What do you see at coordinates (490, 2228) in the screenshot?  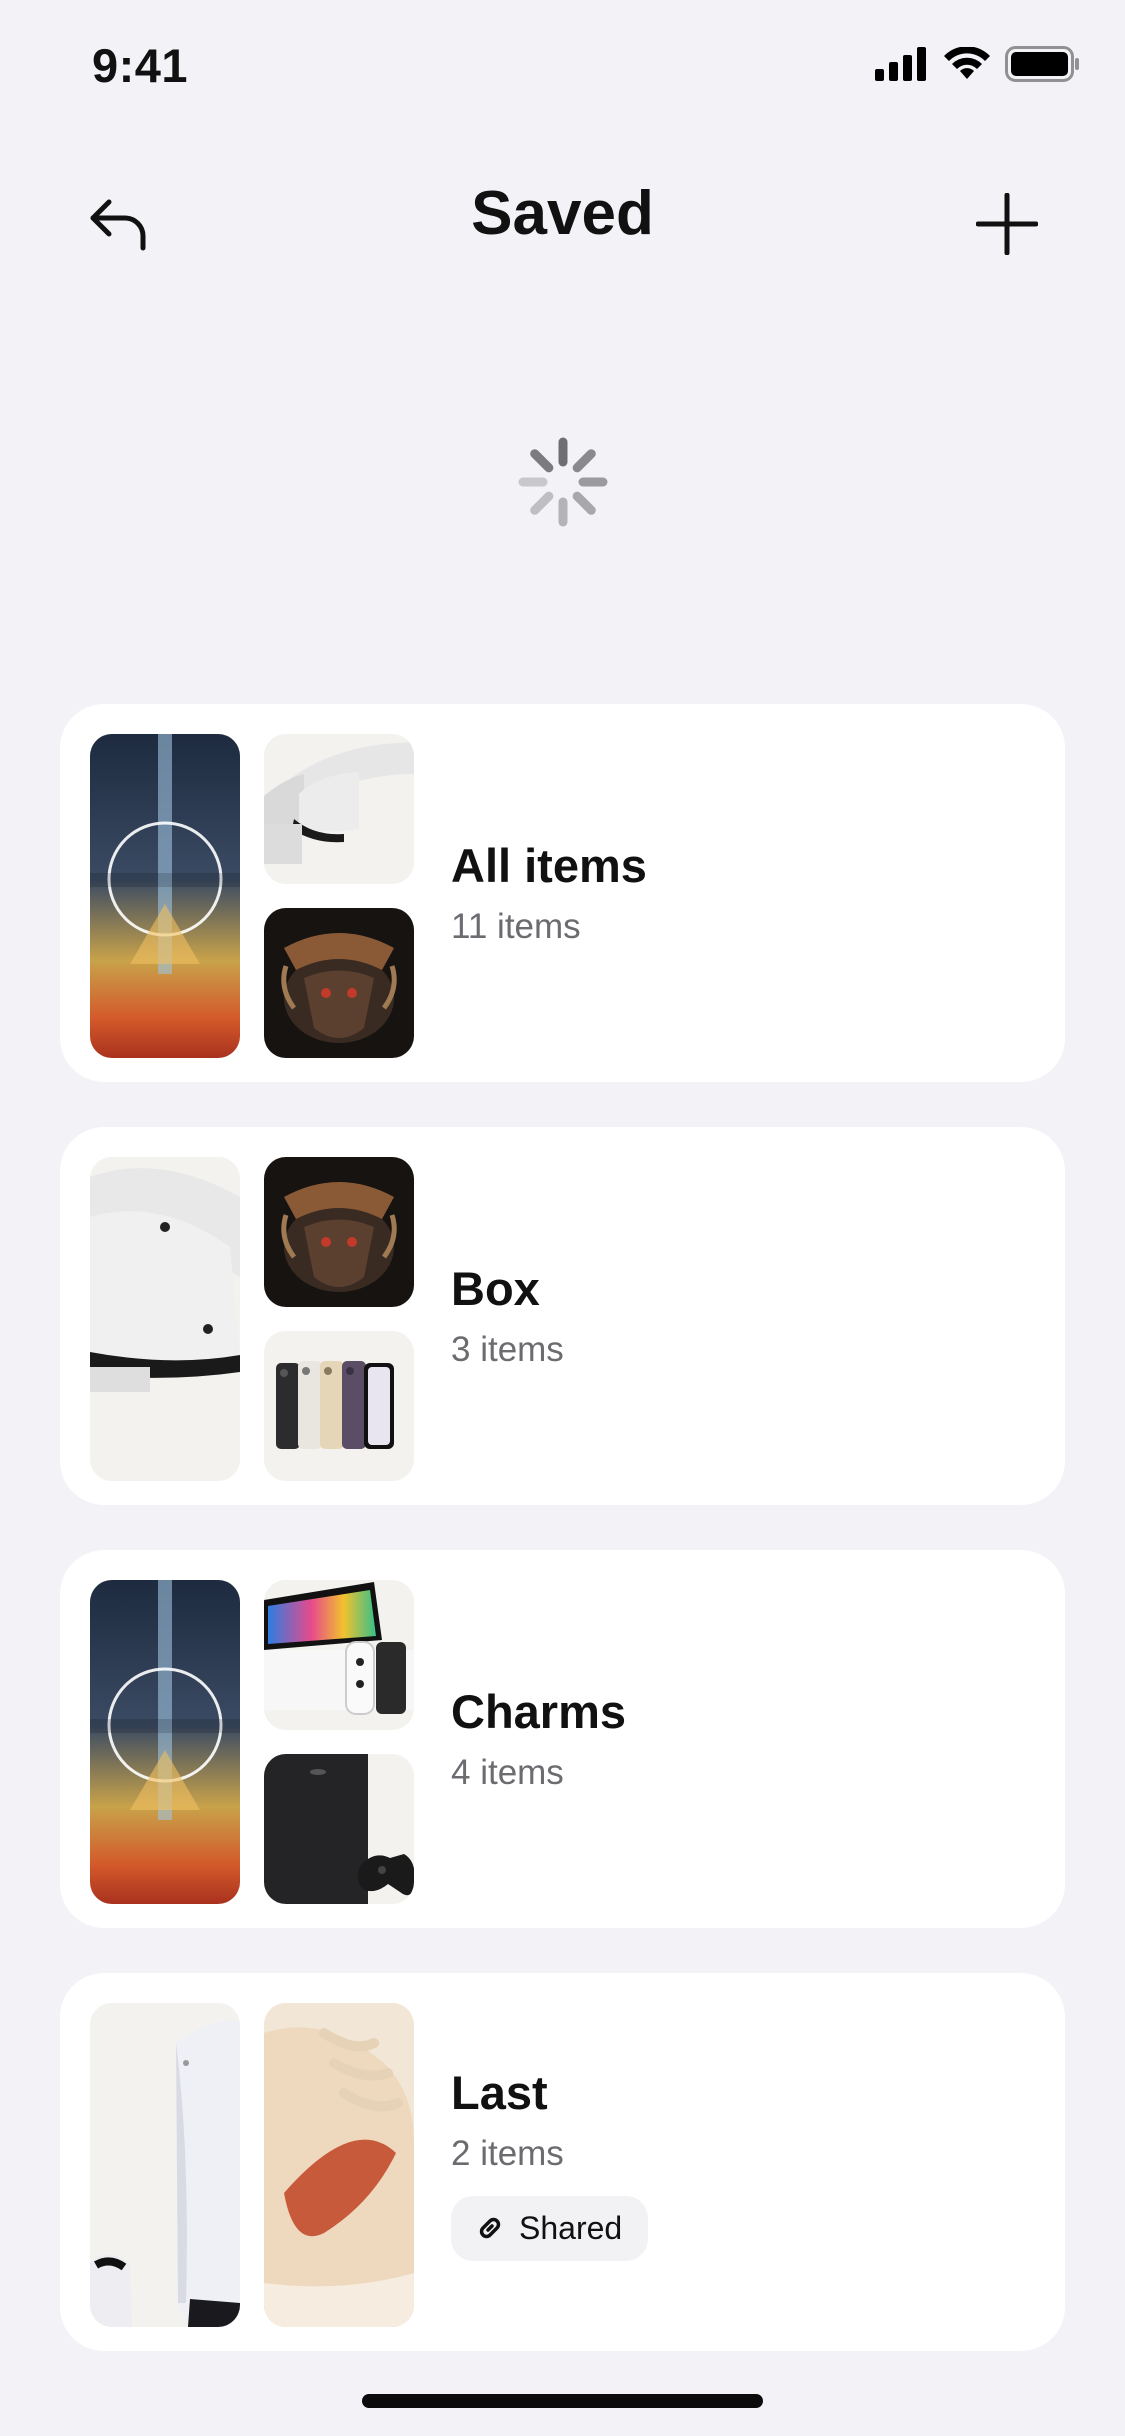 I see `link-icon` at bounding box center [490, 2228].